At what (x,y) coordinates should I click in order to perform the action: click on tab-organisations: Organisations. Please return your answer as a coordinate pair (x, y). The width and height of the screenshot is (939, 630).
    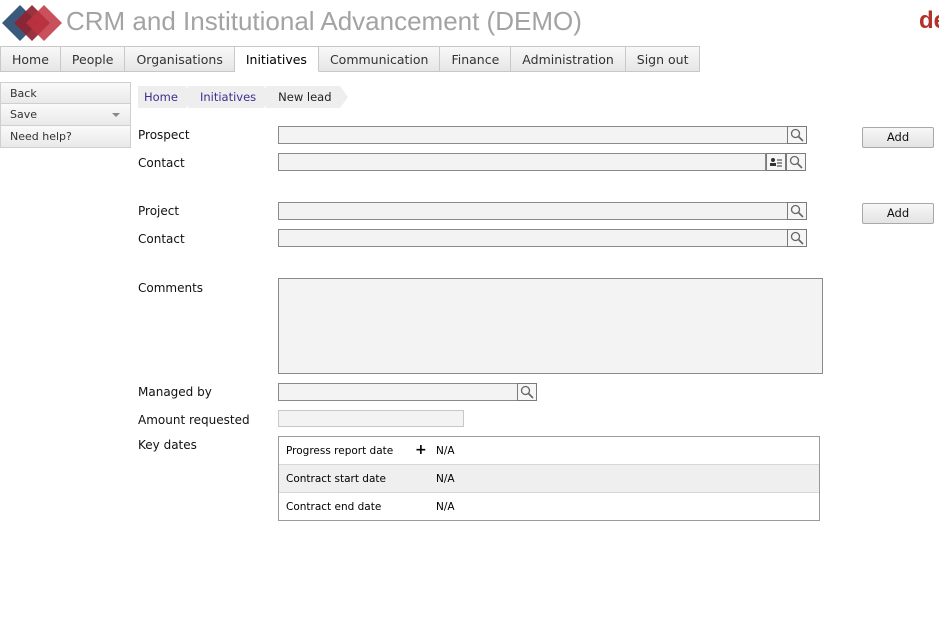
    Looking at the image, I should click on (180, 59).